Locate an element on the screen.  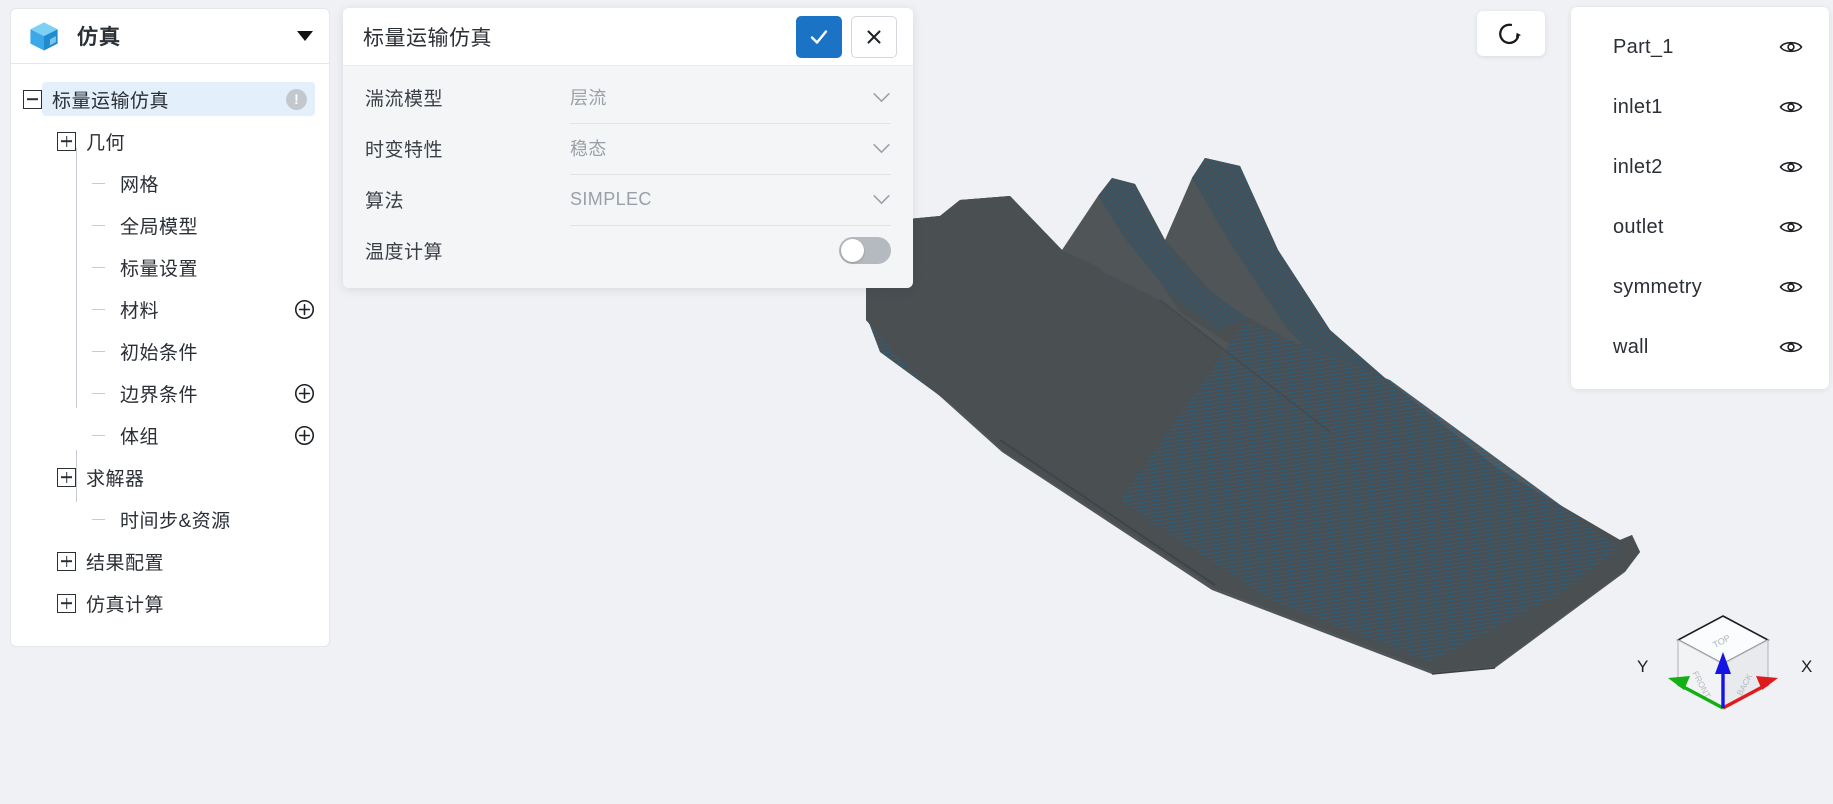
tree-item-label: 体组 is located at coordinates (140, 437).